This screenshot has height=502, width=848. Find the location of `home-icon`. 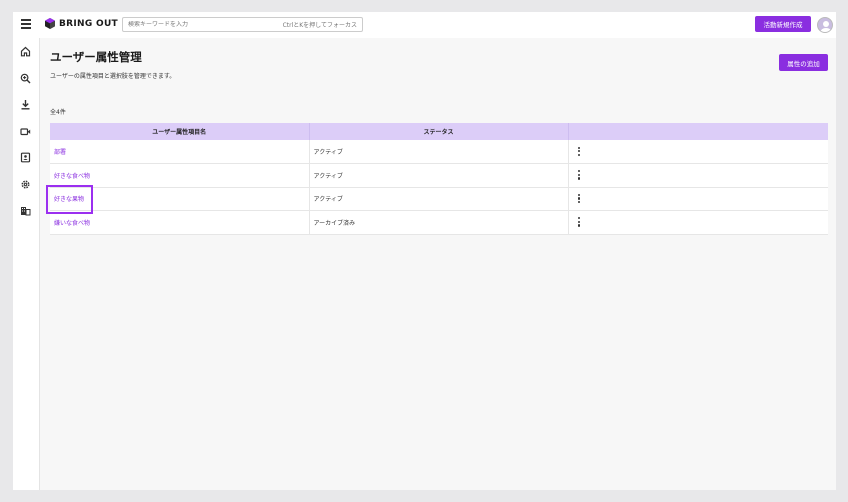

home-icon is located at coordinates (25, 51).